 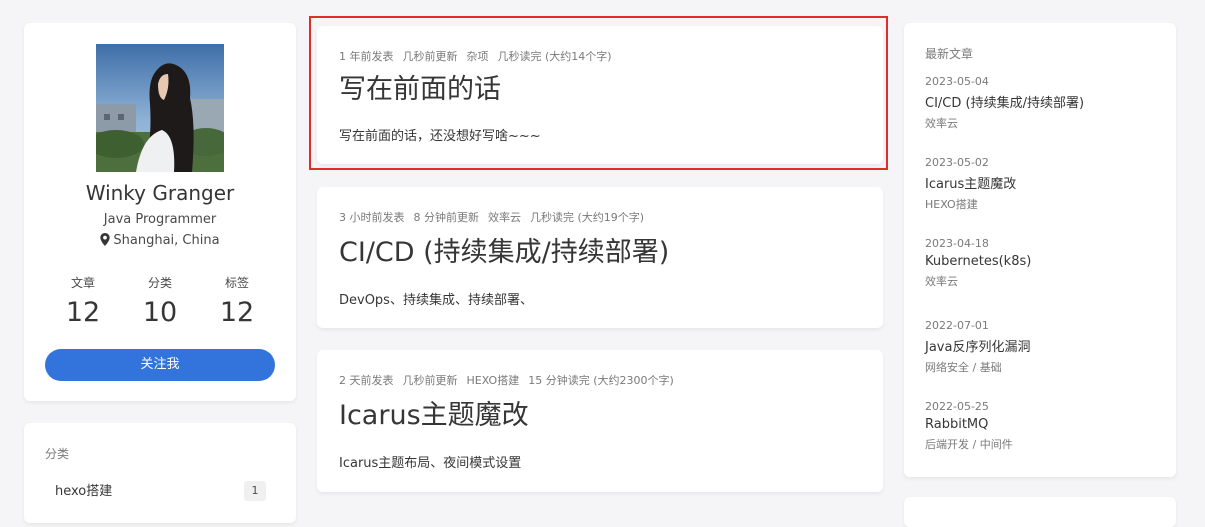 What do you see at coordinates (430, 463) in the screenshot?
I see `post-excerpt: Icarus主题布局、夜间模式设置` at bounding box center [430, 463].